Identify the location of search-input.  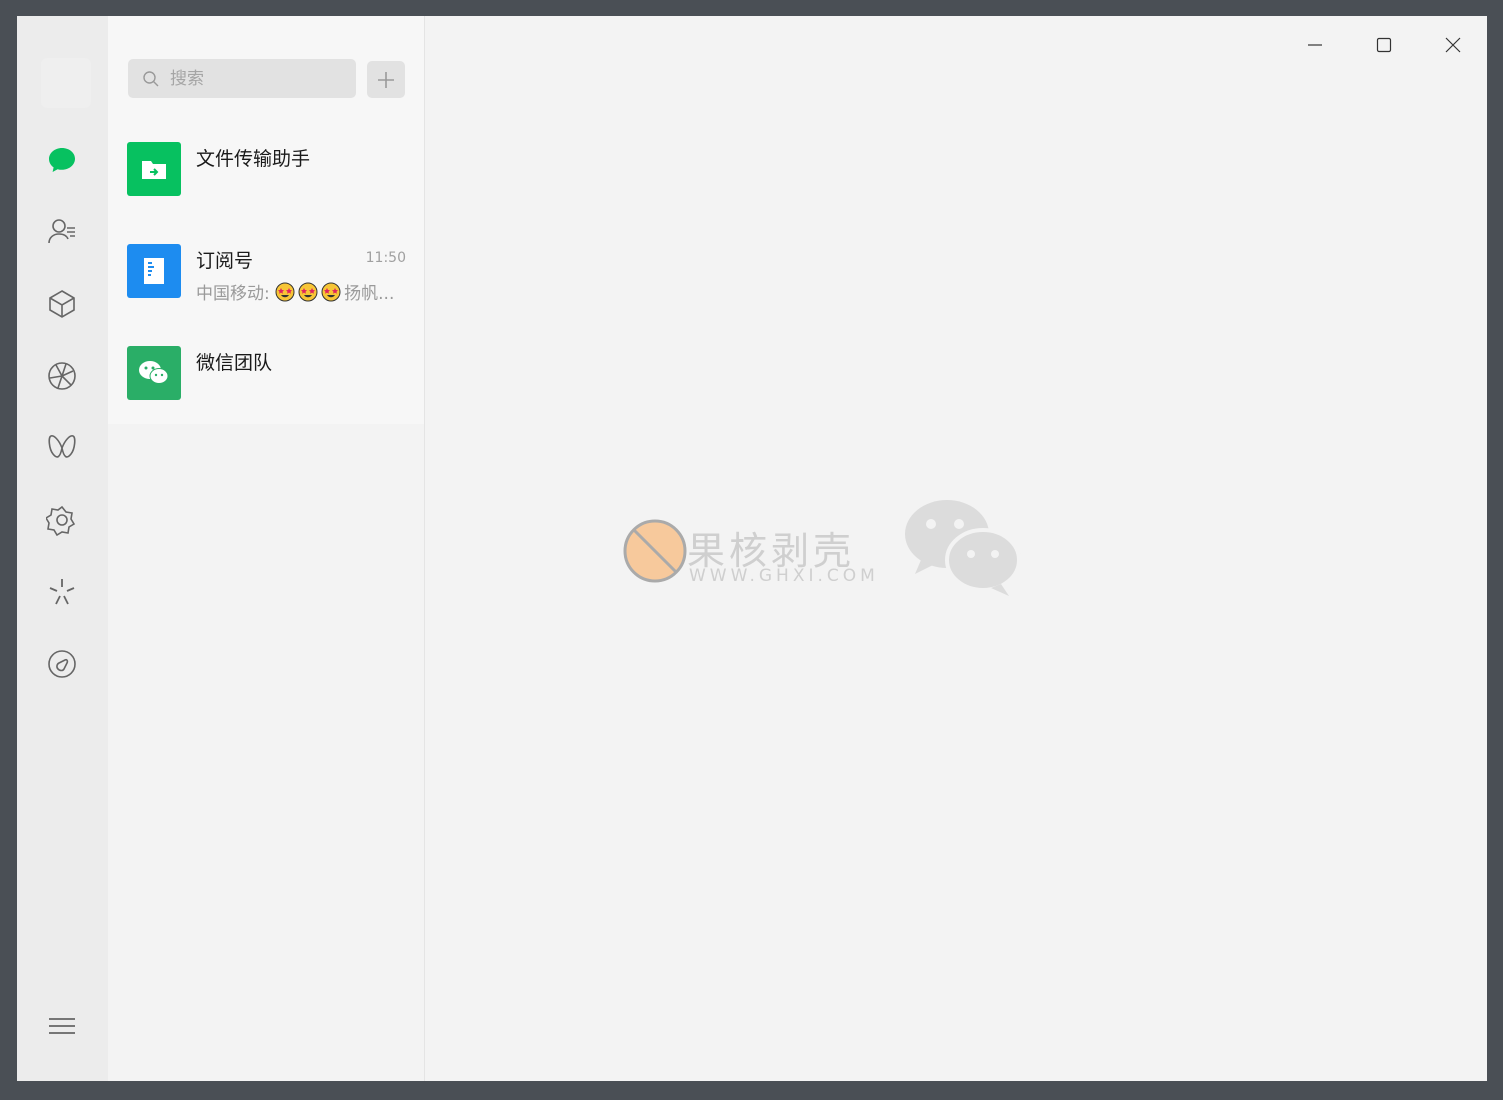
(260, 78).